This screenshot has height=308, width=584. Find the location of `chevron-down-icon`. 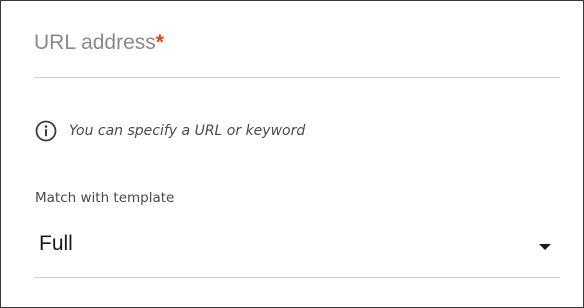

chevron-down-icon is located at coordinates (545, 247).